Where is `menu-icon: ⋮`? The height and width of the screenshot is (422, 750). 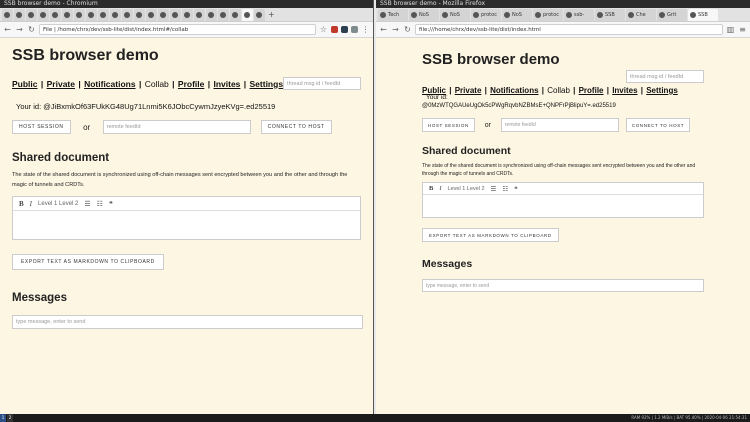
menu-icon: ⋮ is located at coordinates (365, 30).